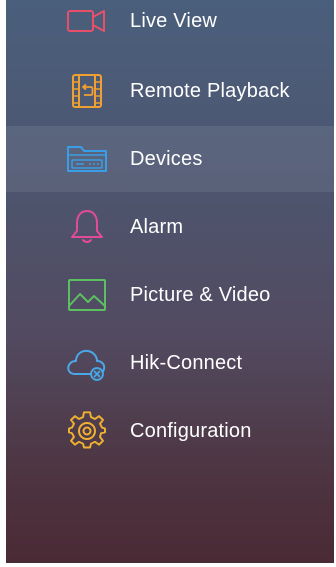 This screenshot has width=336, height=567. I want to click on menu-item-label: Alarm, so click(157, 226).